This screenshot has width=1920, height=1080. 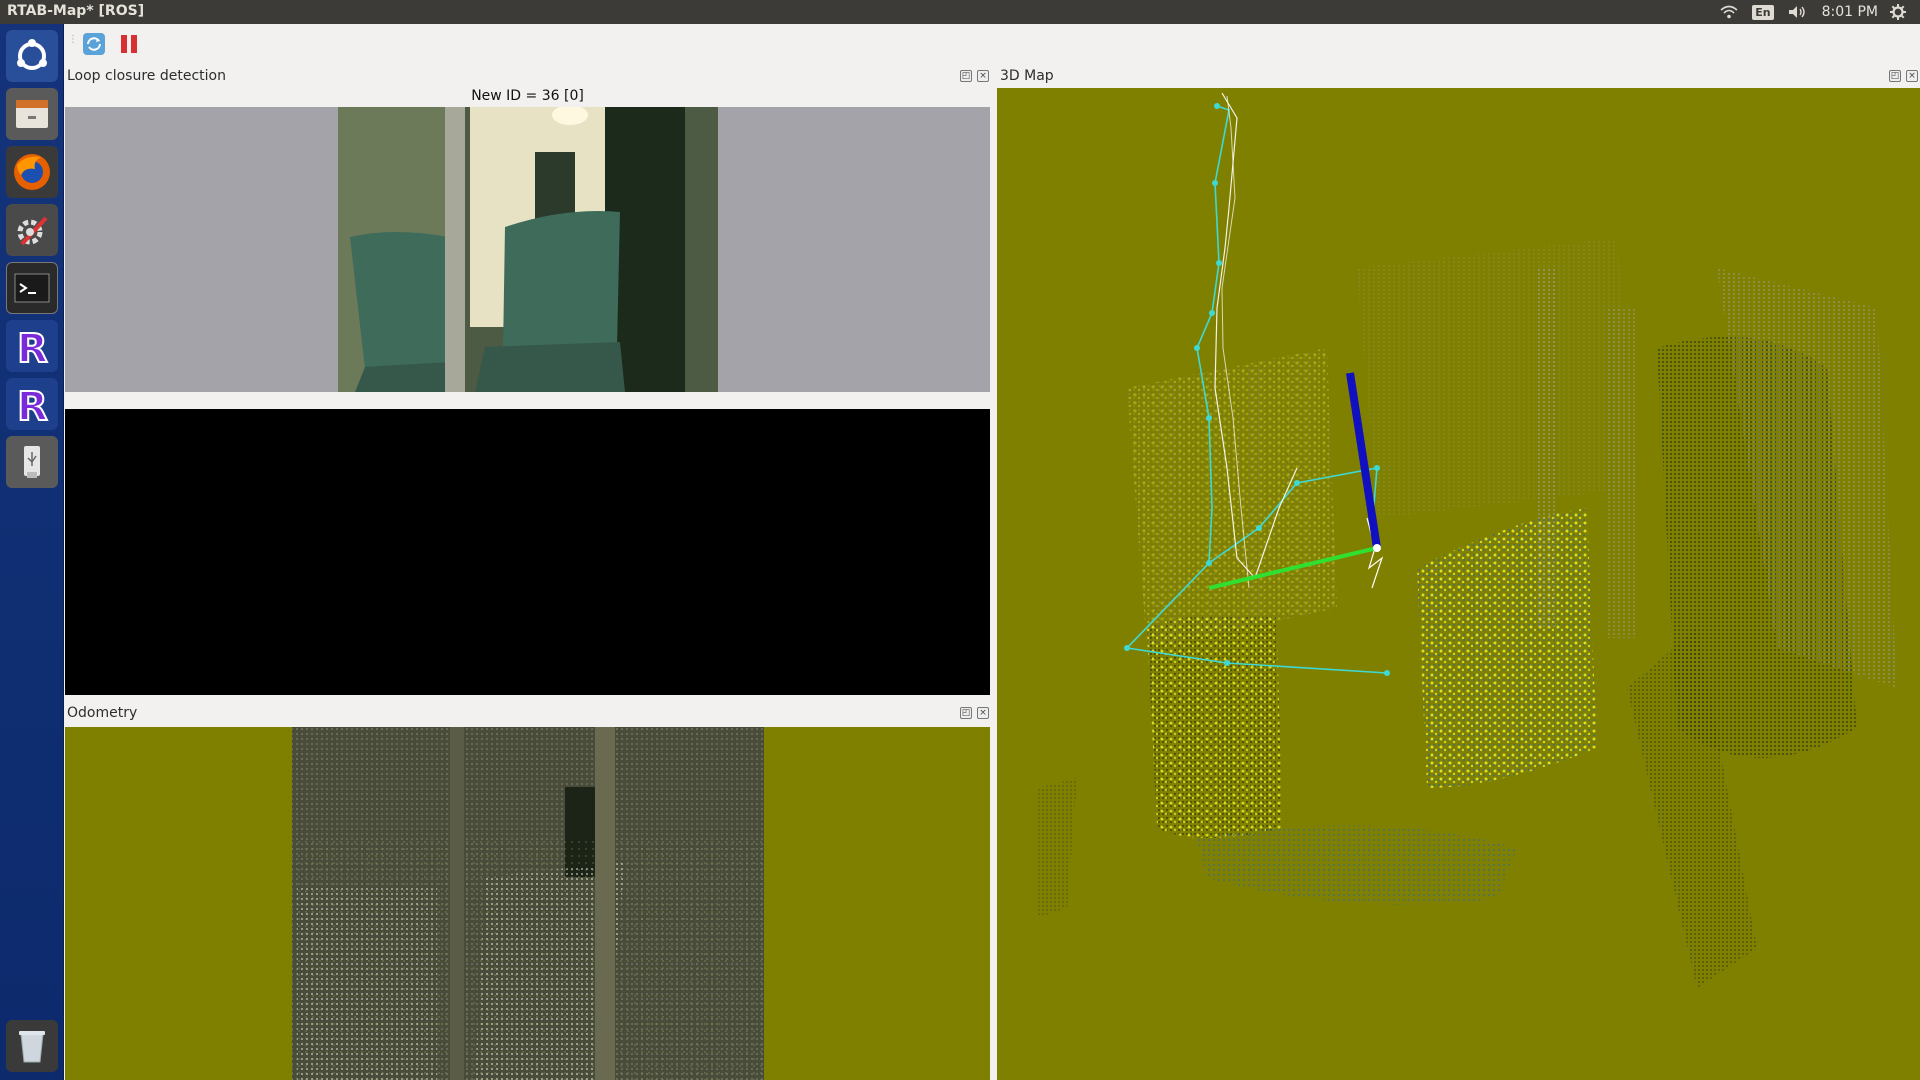 I want to click on session-gear-icon, so click(x=1898, y=12).